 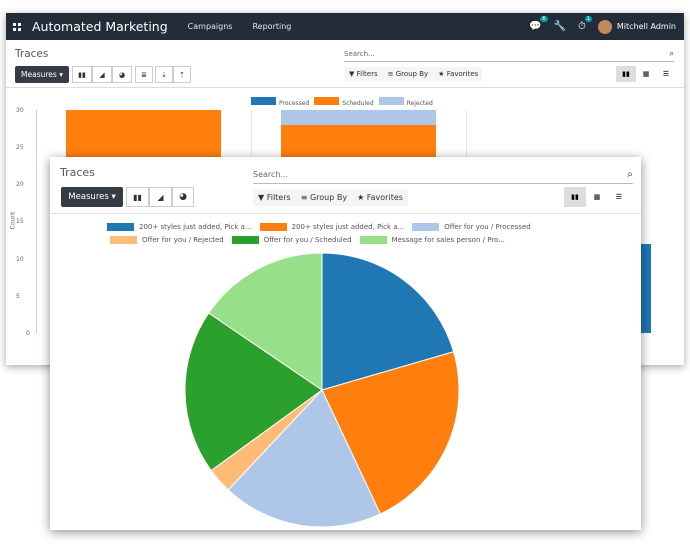 What do you see at coordinates (20, 221) in the screenshot?
I see `y-tick: 15` at bounding box center [20, 221].